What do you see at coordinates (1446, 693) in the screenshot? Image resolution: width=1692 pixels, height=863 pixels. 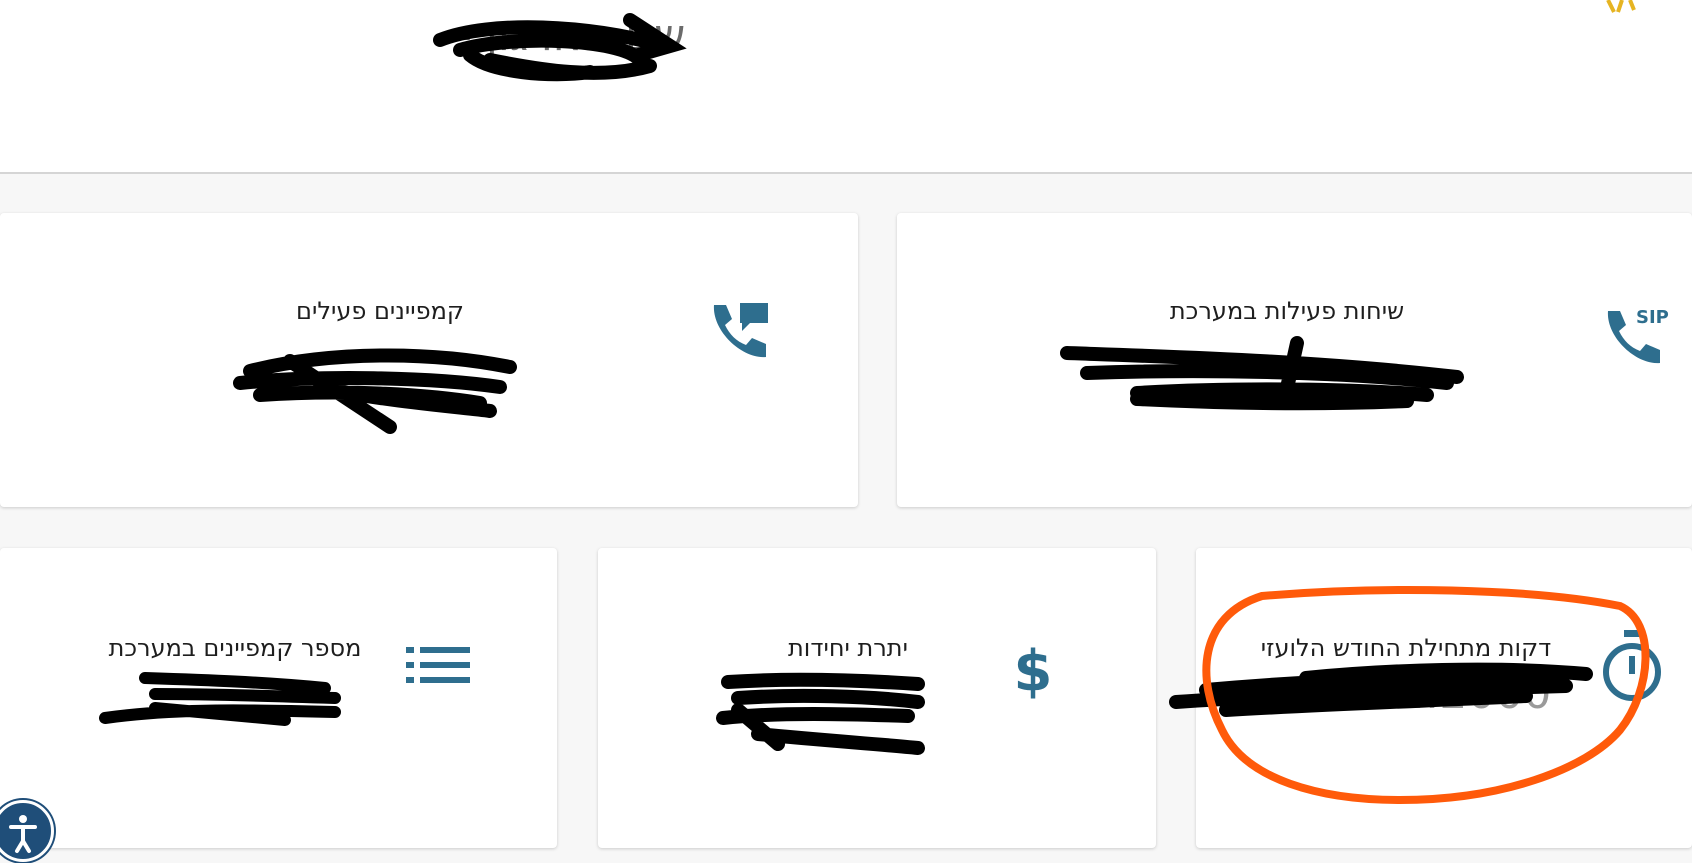 I see `minutes-value: 322:2000` at bounding box center [1446, 693].